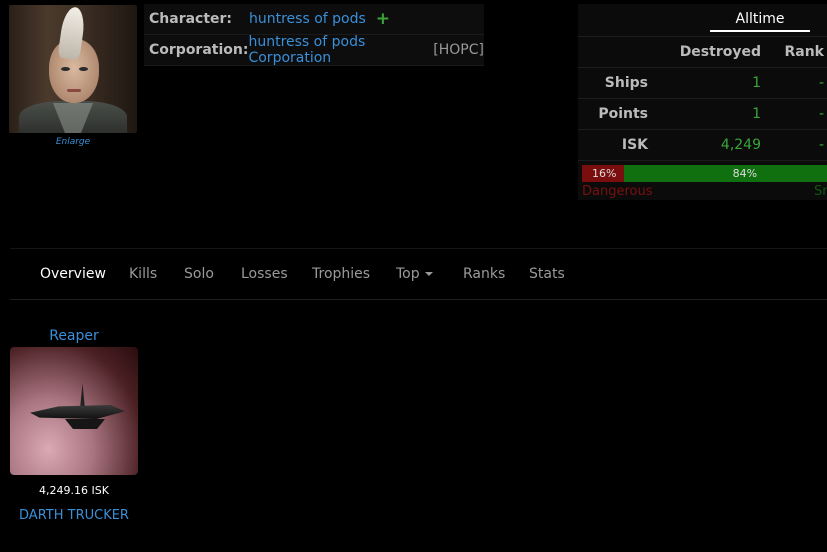  What do you see at coordinates (547, 274) in the screenshot?
I see `nav-stats: Stats` at bounding box center [547, 274].